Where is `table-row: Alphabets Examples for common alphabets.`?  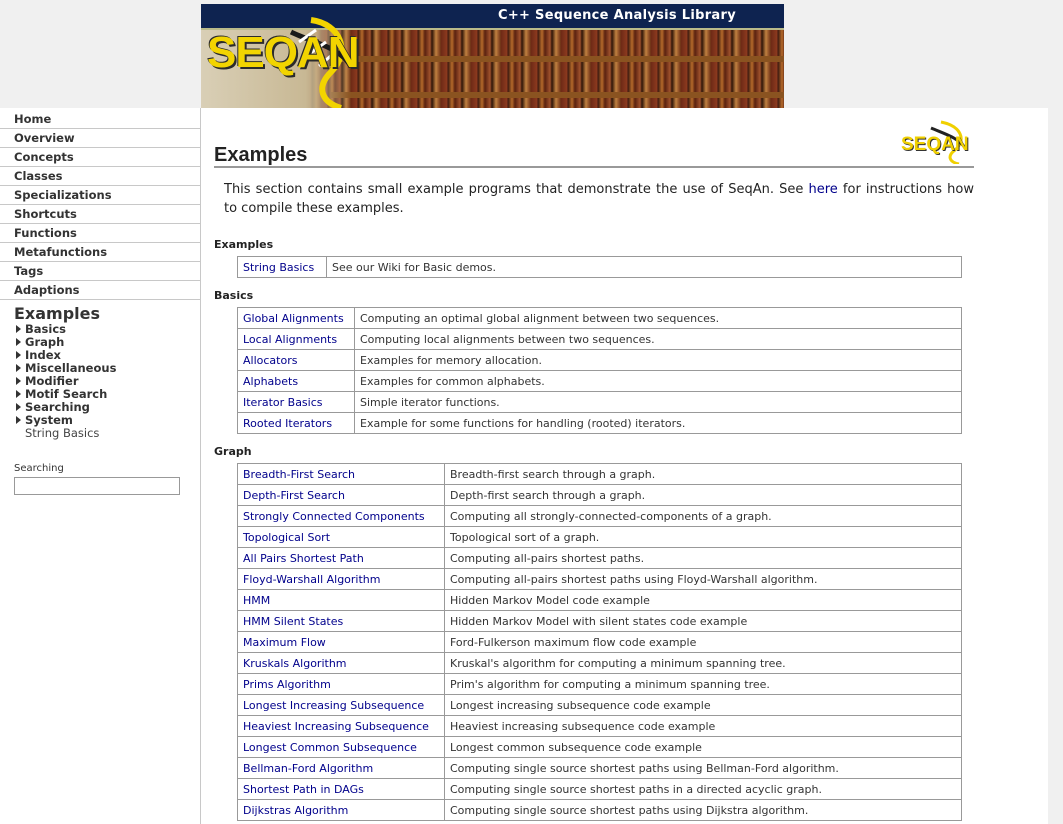 table-row: Alphabets Examples for common alphabets. is located at coordinates (599, 381).